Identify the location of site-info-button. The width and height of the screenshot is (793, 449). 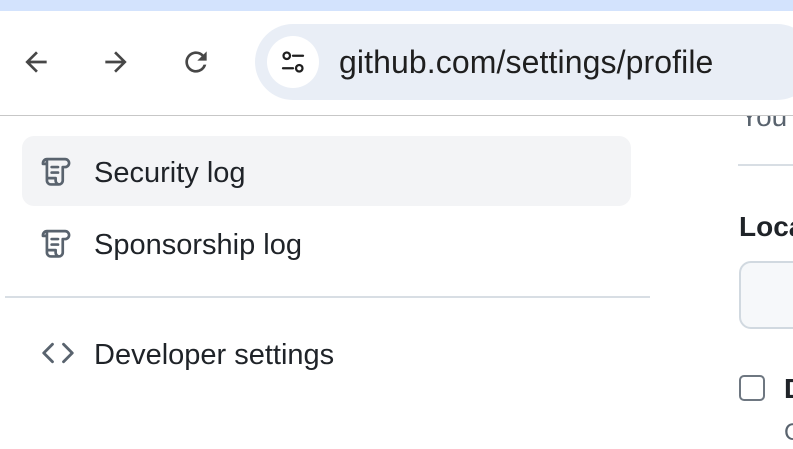
(293, 62).